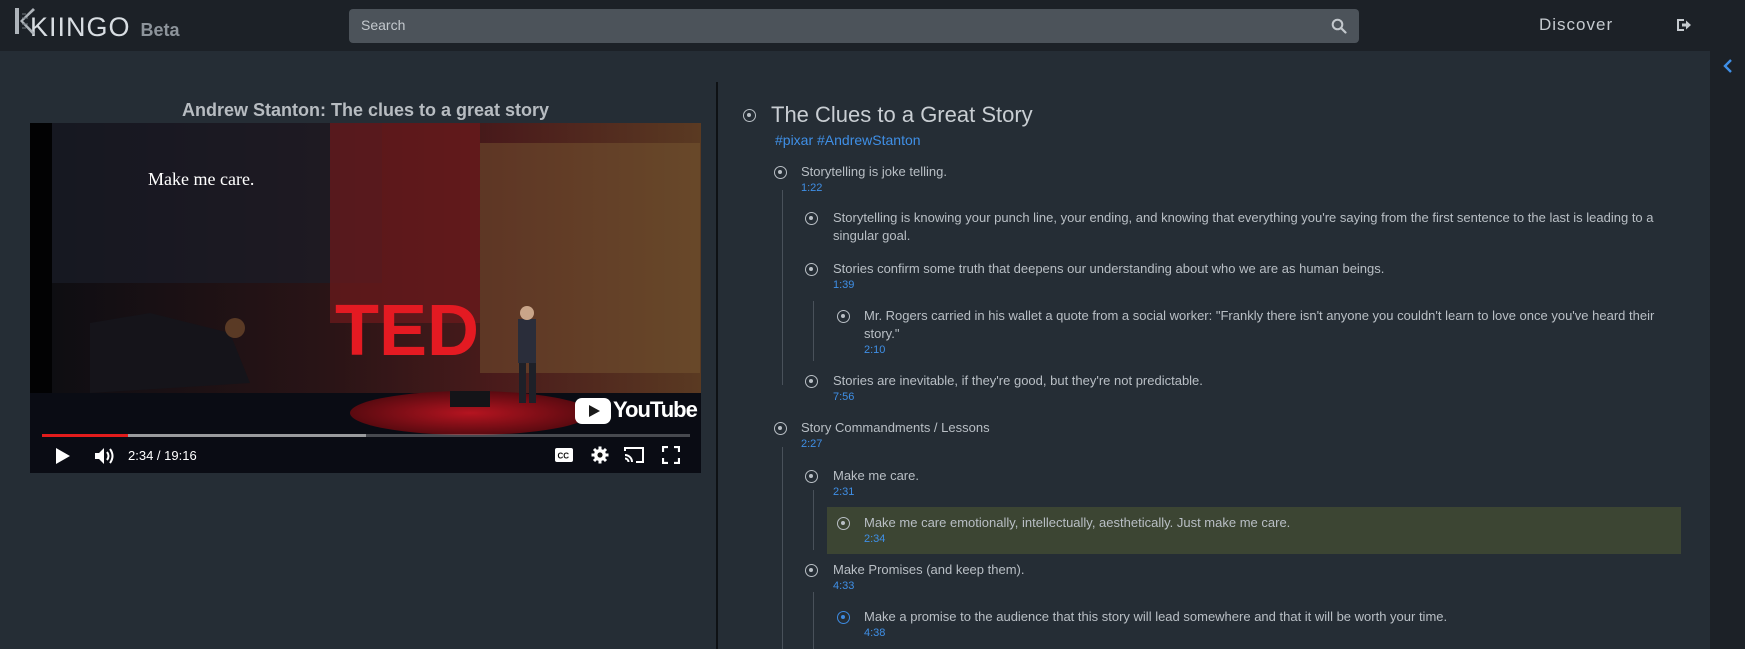 Image resolution: width=1745 pixels, height=649 pixels. I want to click on chevron-left-icon, so click(1728, 66).